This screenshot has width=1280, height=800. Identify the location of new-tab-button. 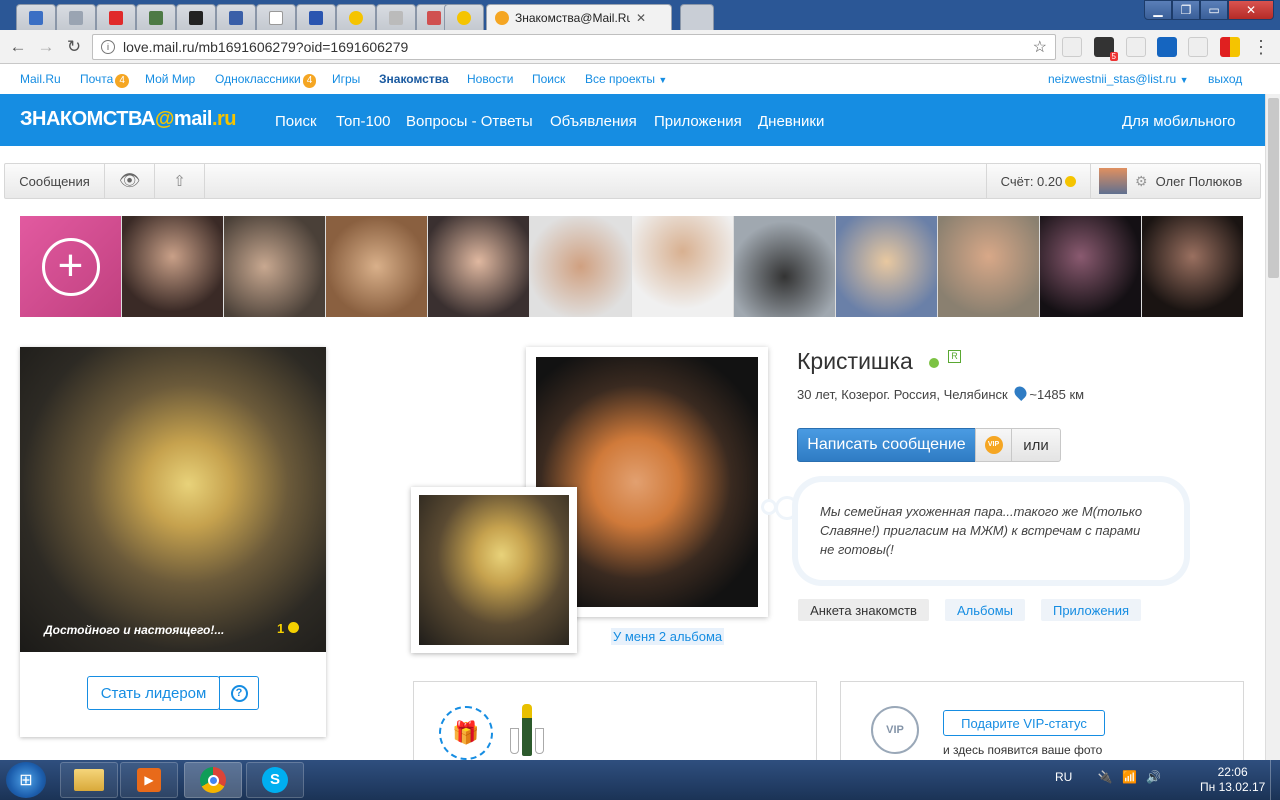
(697, 17).